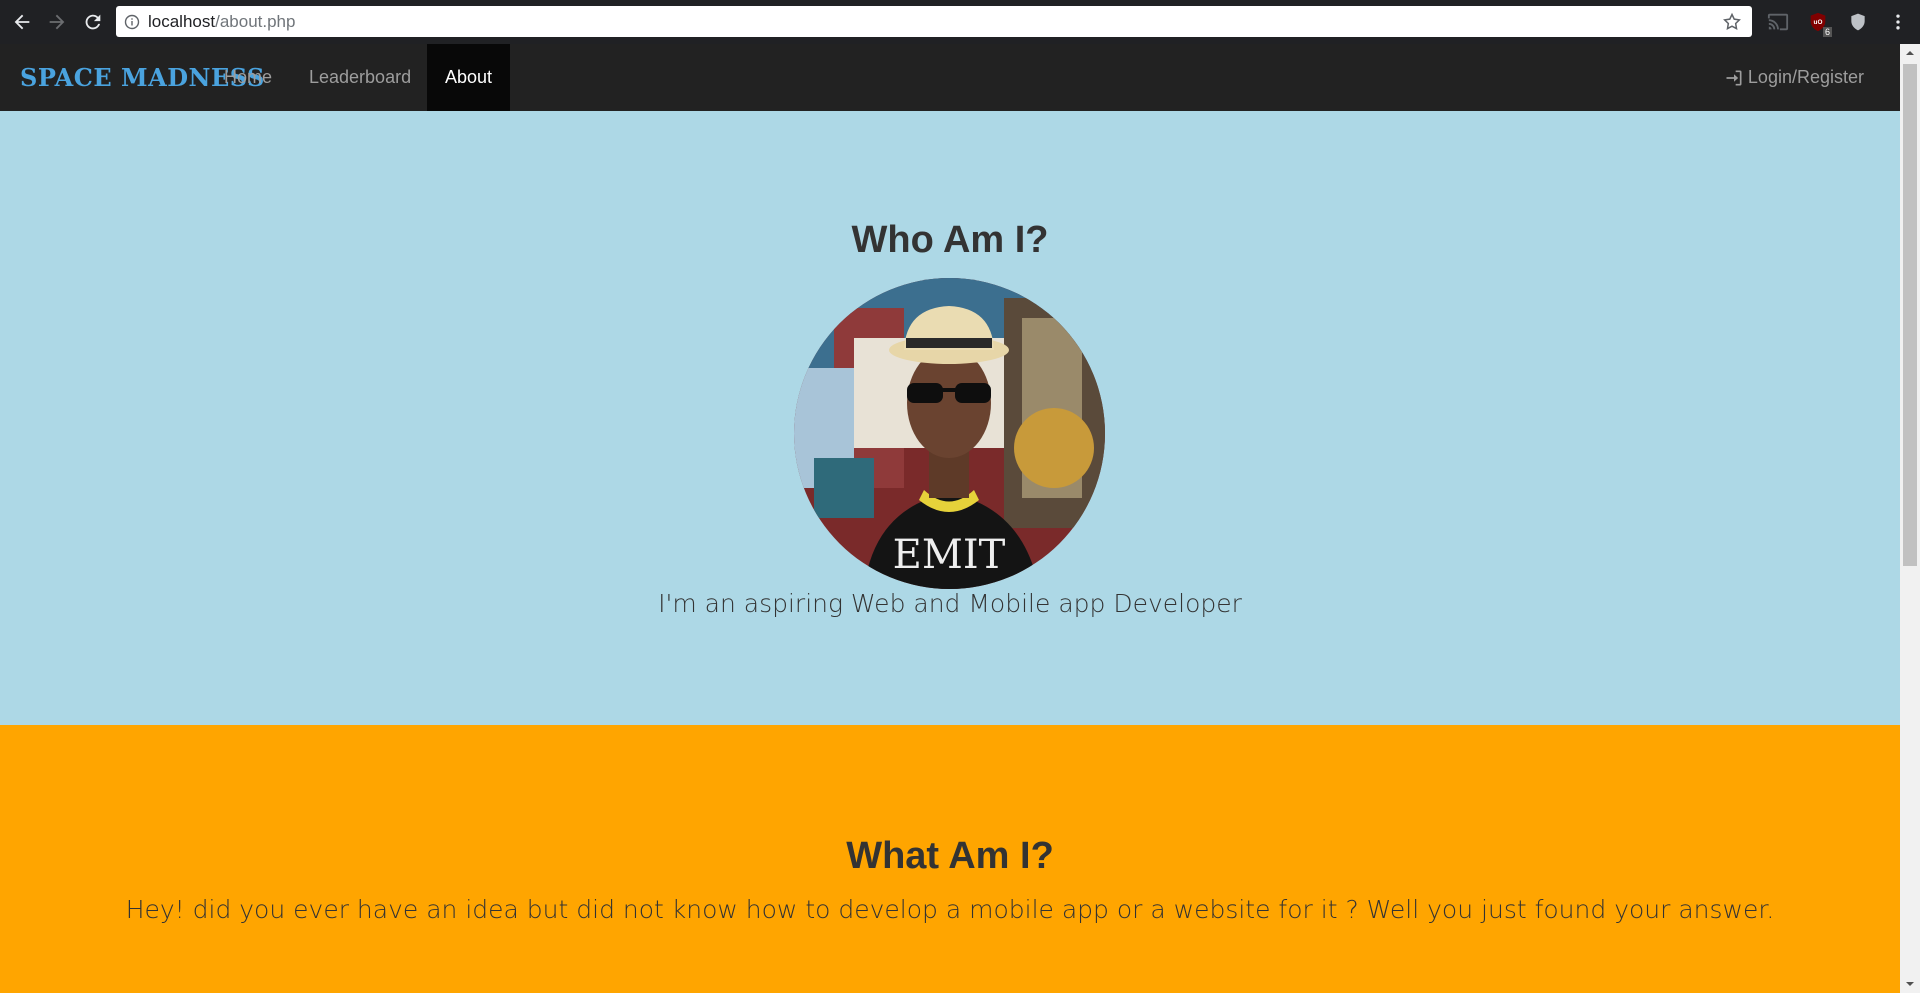 Image resolution: width=1920 pixels, height=993 pixels. Describe the element at coordinates (469, 77) in the screenshot. I see `nav-about: About` at that location.